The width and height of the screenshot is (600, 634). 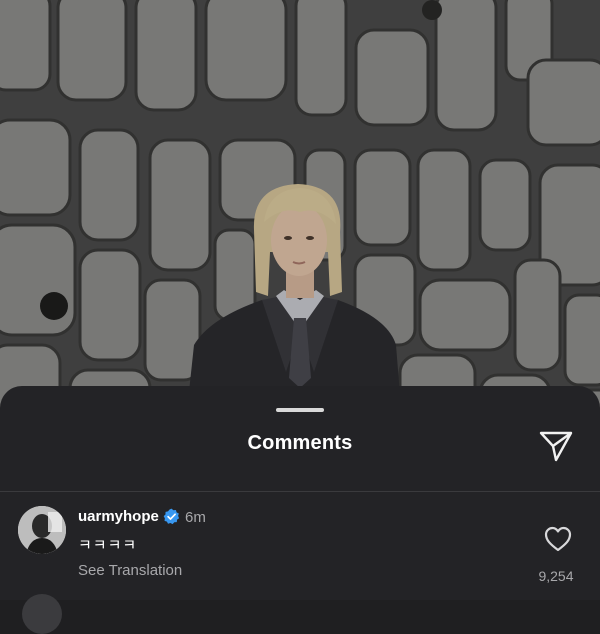 I want to click on verified-badge-icon, so click(x=171, y=516).